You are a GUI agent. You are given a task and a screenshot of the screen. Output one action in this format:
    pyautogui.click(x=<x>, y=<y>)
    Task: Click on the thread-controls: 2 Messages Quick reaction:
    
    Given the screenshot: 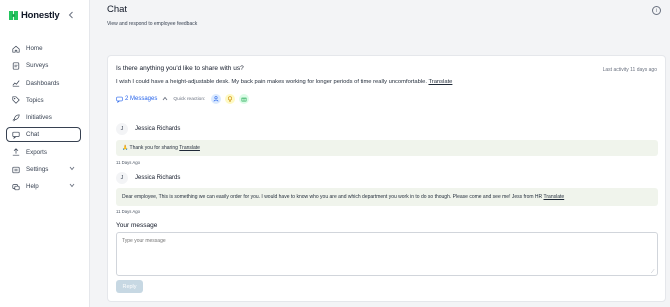 What is the action you would take?
    pyautogui.click(x=183, y=99)
    